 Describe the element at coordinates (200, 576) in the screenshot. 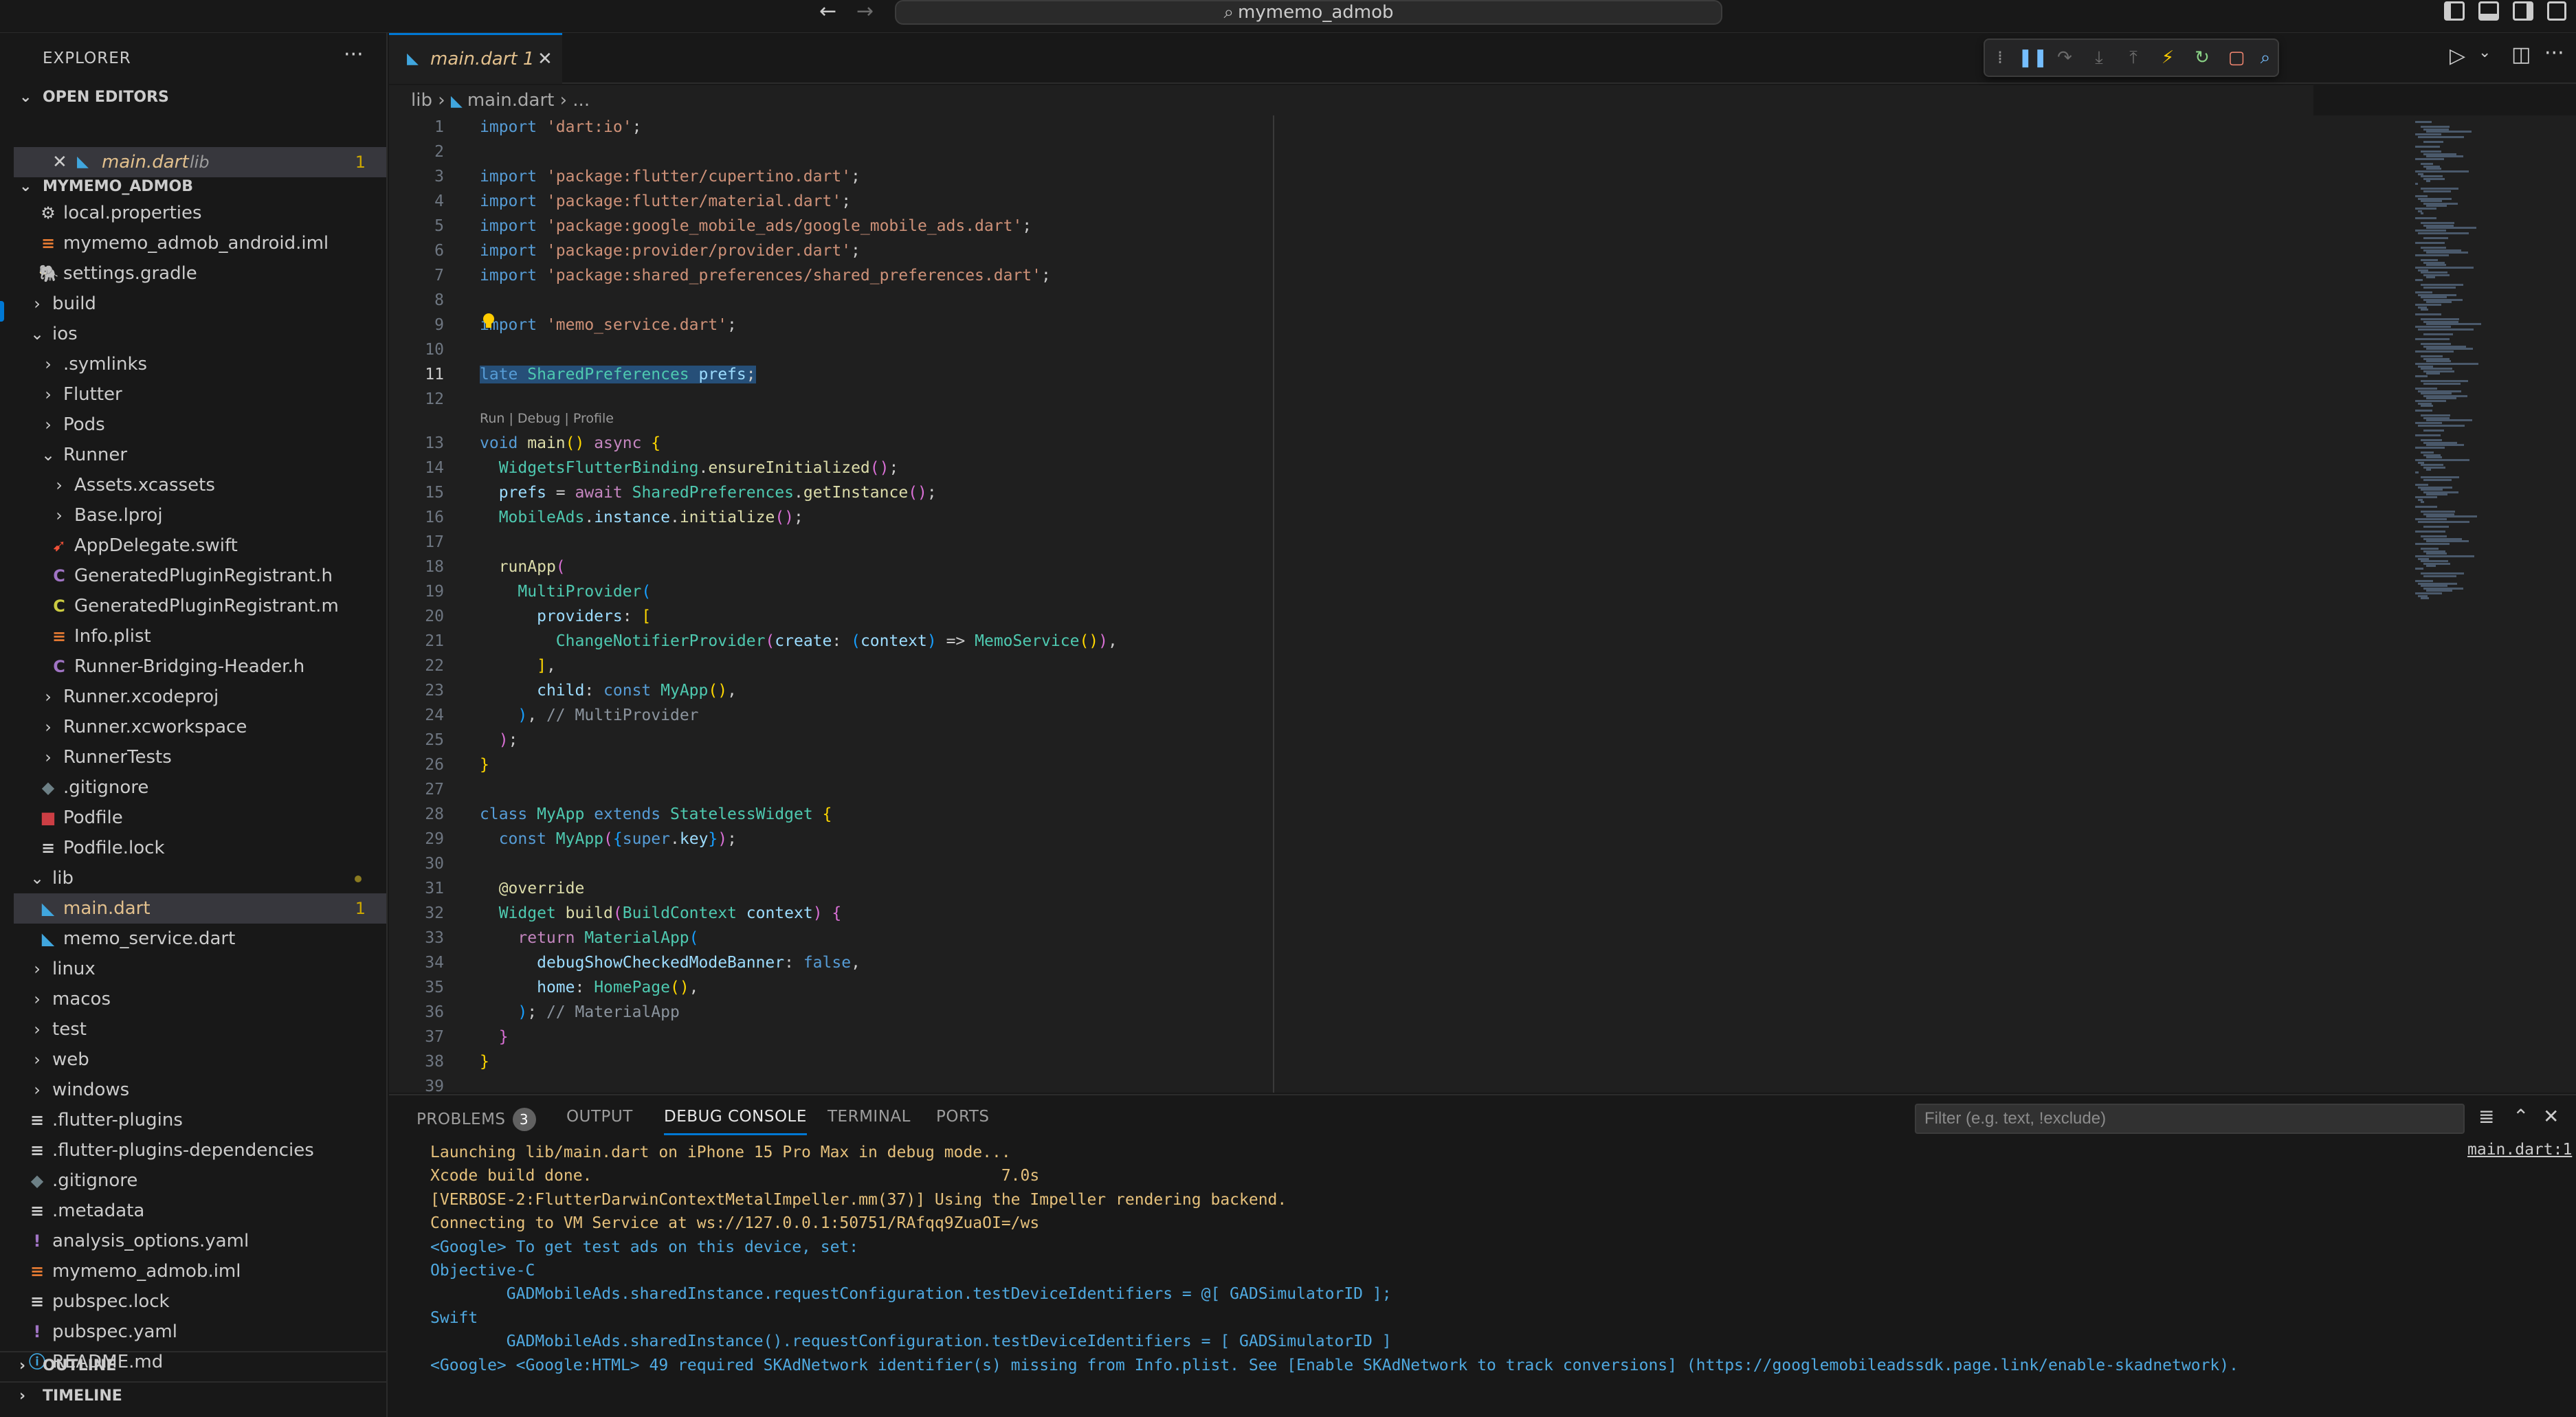

I see `tree-file: C GeneratedPluginRegistrant.h` at that location.